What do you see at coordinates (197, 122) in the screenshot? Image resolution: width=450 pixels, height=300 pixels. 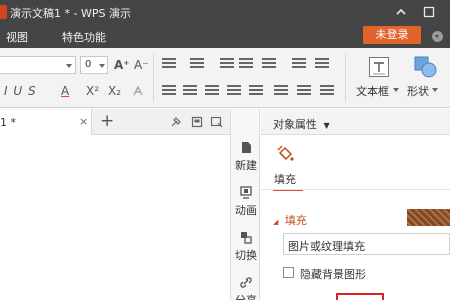 I see `window-icon` at bounding box center [197, 122].